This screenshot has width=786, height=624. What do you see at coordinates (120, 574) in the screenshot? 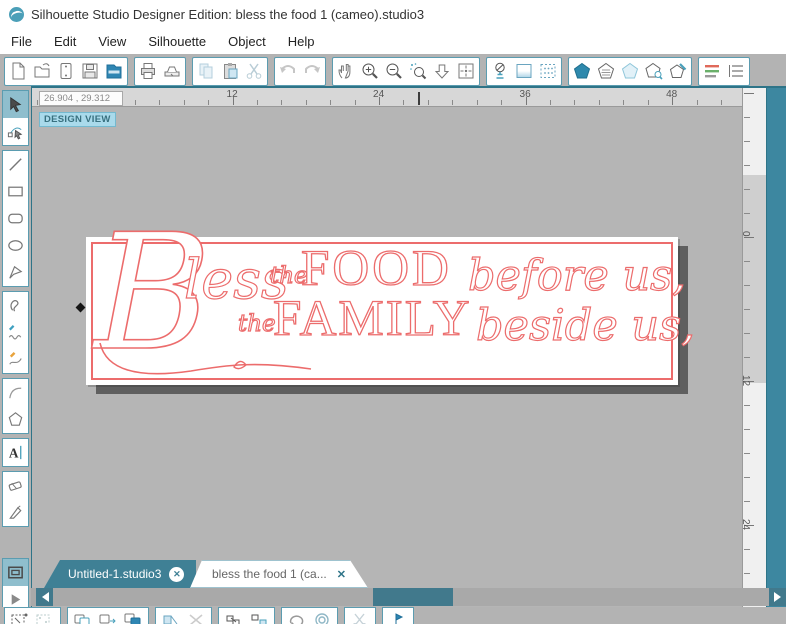
I see `tab-untitled: Untitled-1.studio3 ✕` at bounding box center [120, 574].